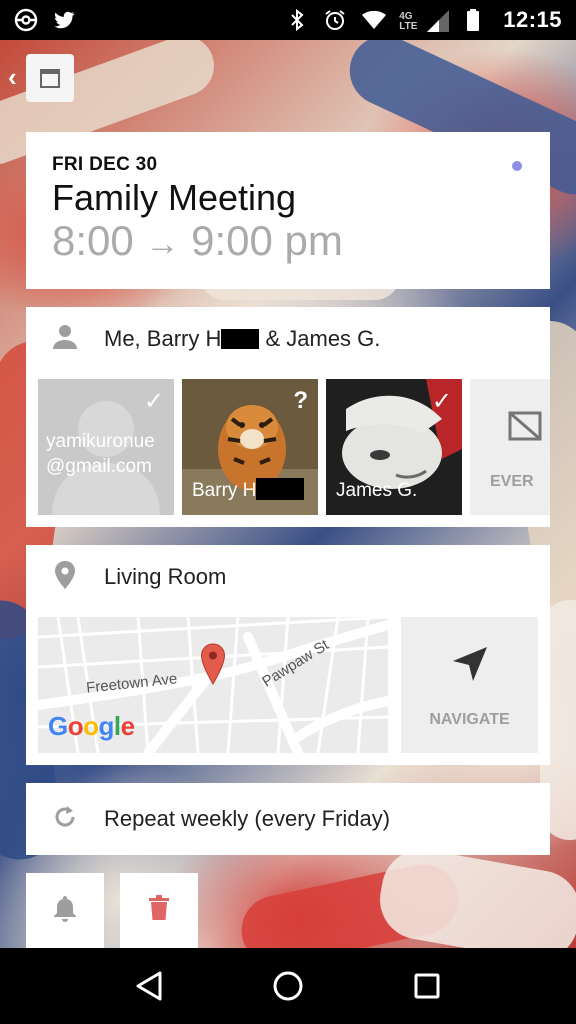  I want to click on event-title-card: FRI DEC 30 Family Meeting 8:00 → 9:00 pm, so click(288, 210).